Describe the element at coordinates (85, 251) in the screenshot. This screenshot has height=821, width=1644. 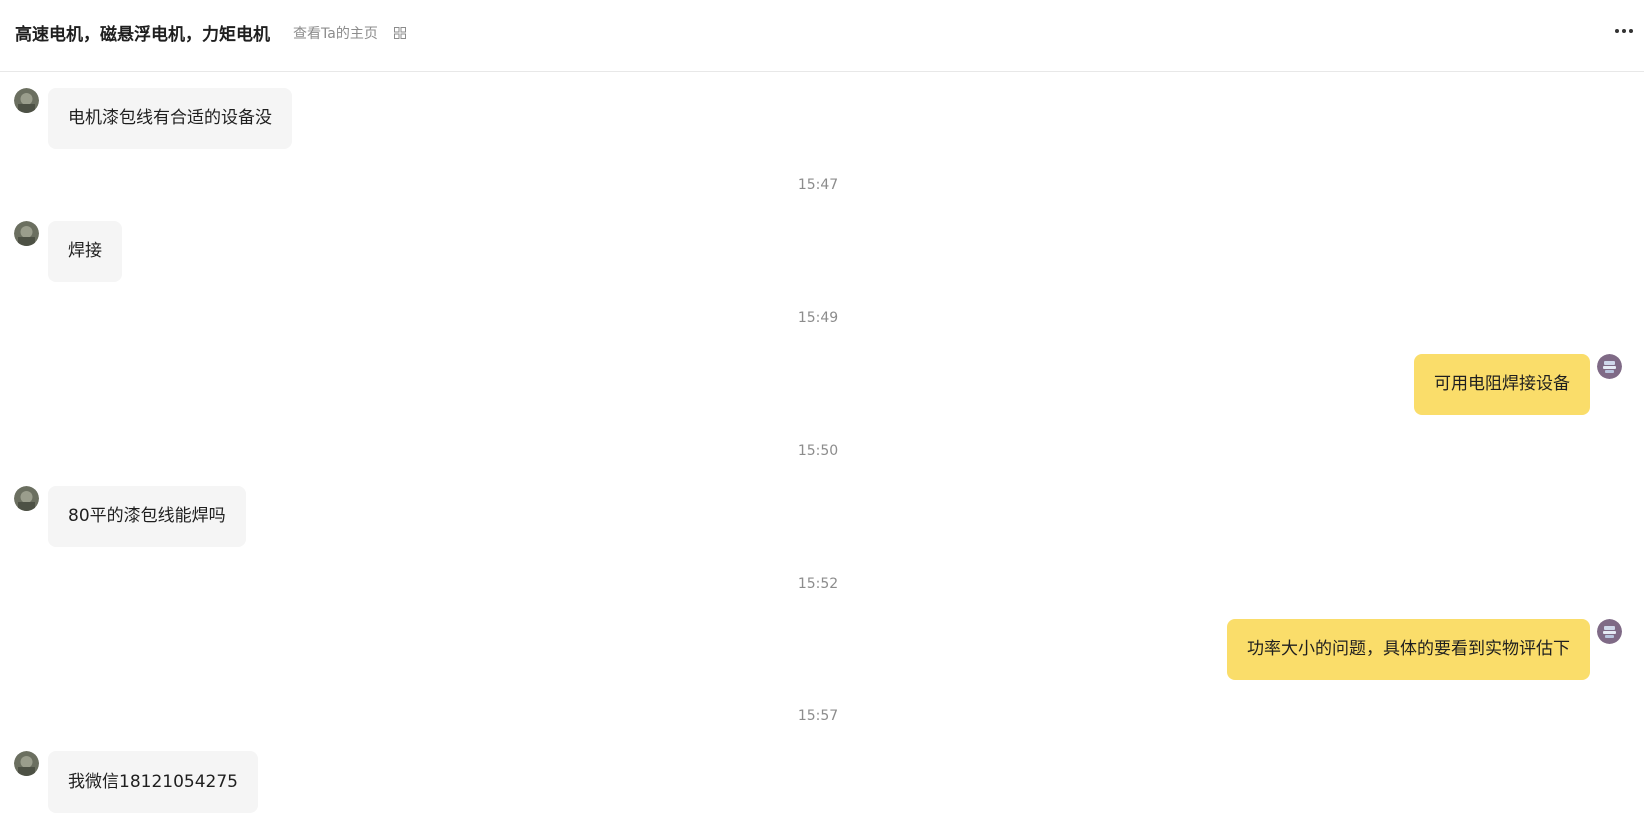
I see `incoming-message: 焊接` at that location.